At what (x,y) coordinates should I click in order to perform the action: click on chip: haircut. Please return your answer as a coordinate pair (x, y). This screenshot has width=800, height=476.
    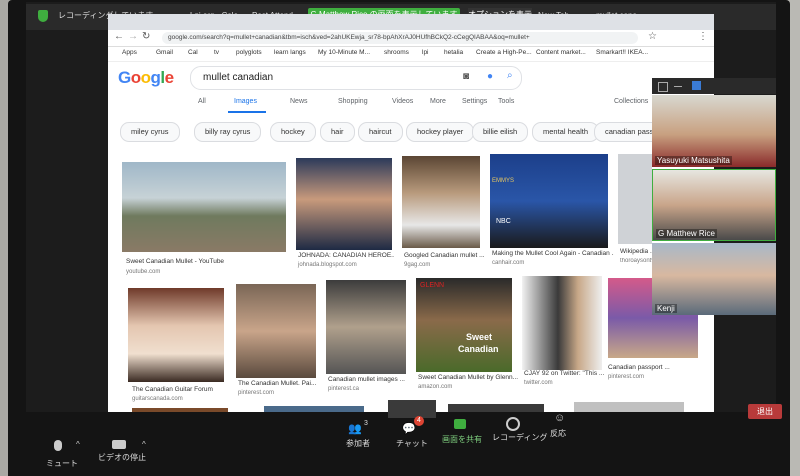
    Looking at the image, I should click on (380, 132).